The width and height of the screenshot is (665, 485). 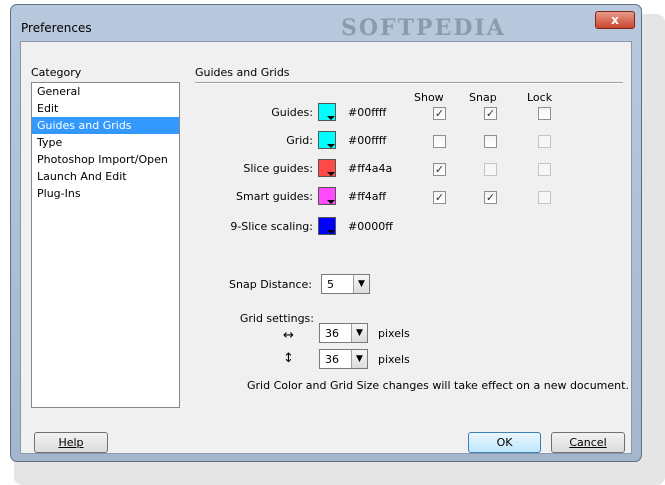 I want to click on grid-height-unit: pixels, so click(x=394, y=359).